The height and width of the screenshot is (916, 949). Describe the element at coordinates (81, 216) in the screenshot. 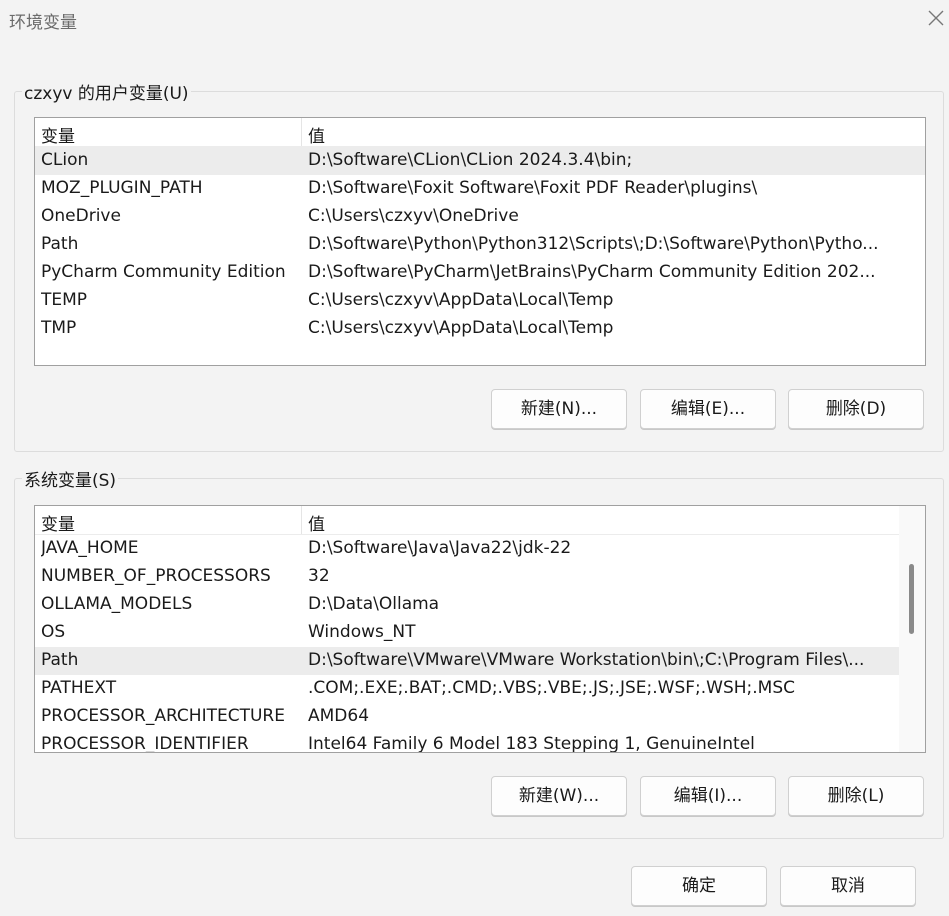

I see `variable-name: OneDrive` at that location.